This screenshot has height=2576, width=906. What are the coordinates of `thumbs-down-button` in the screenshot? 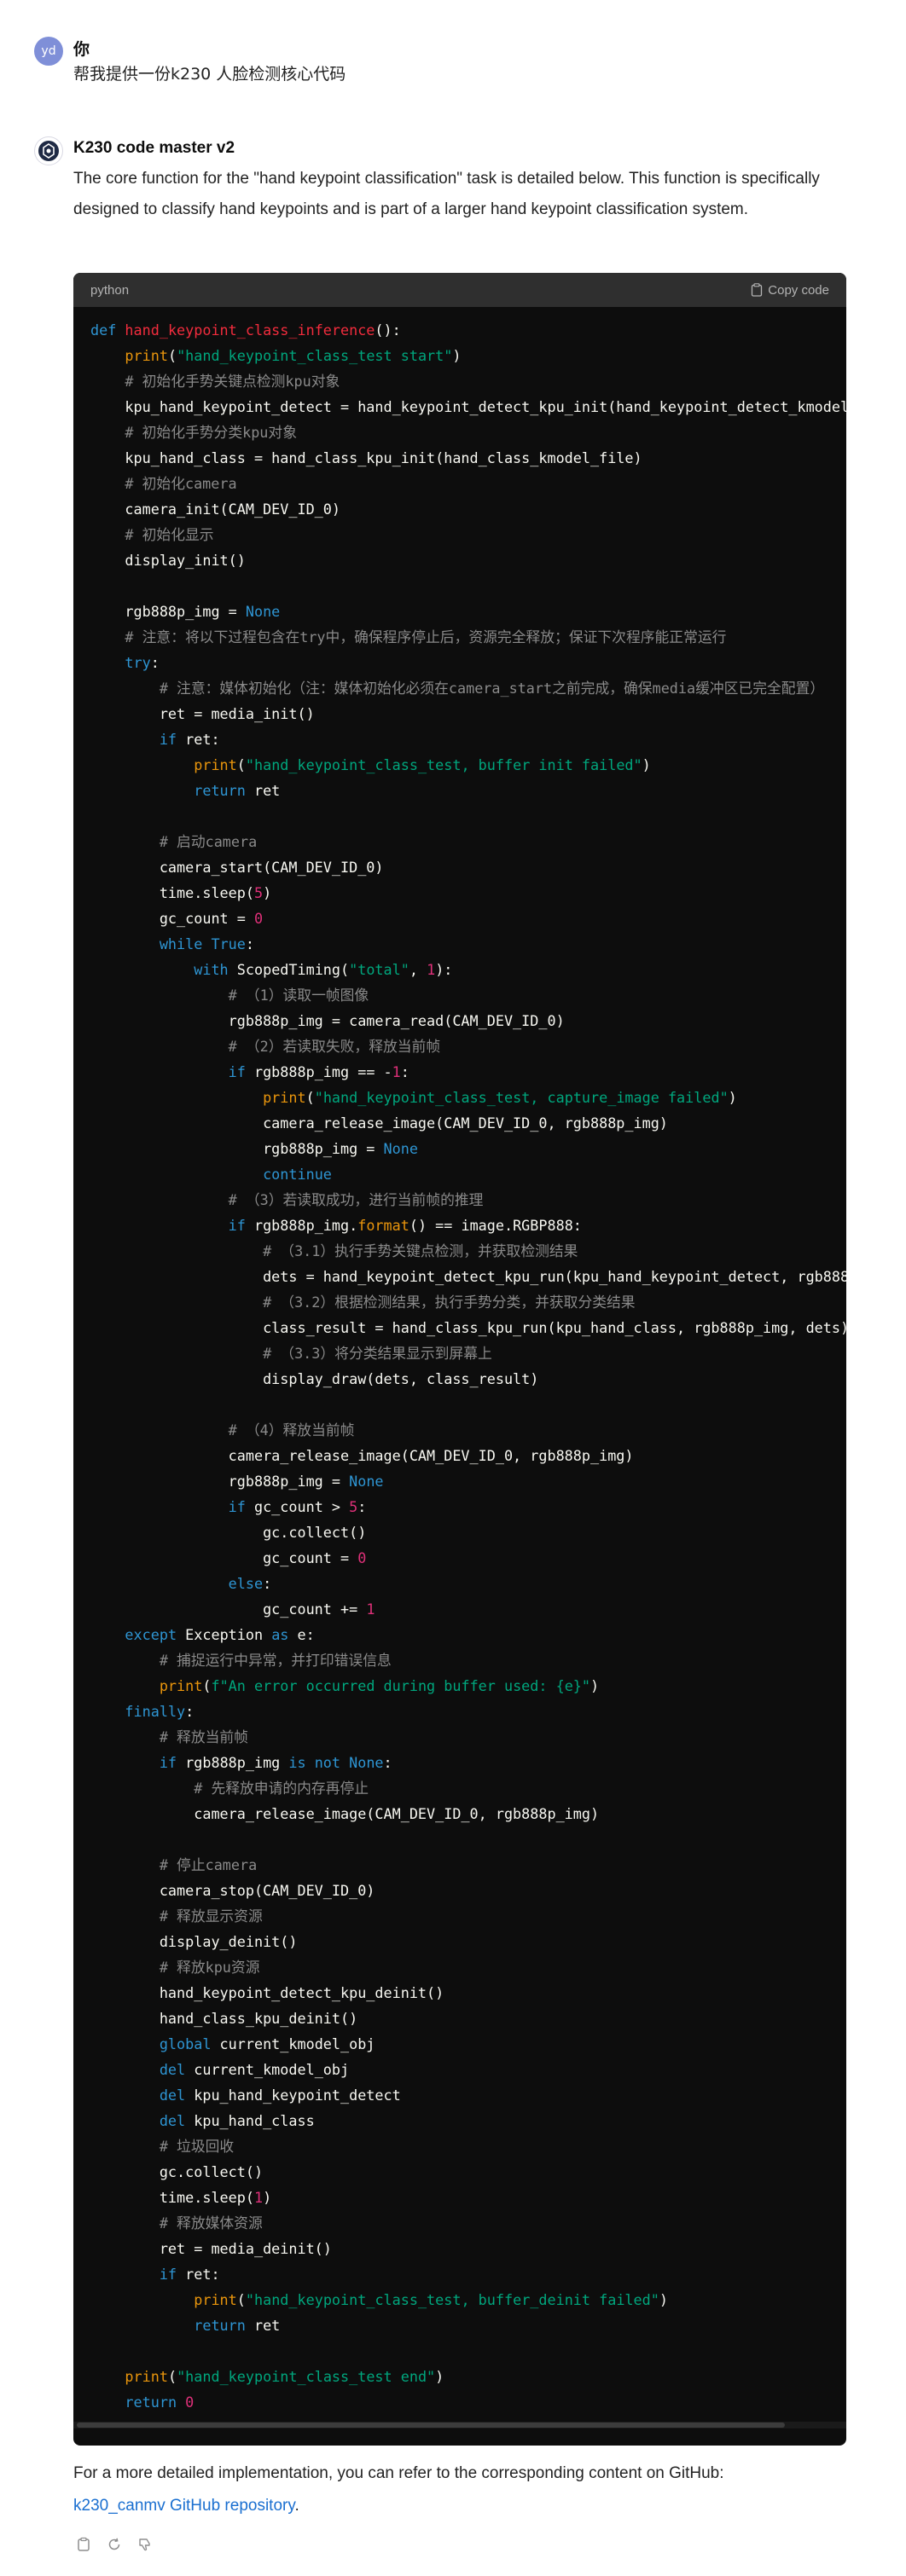 It's located at (145, 2544).